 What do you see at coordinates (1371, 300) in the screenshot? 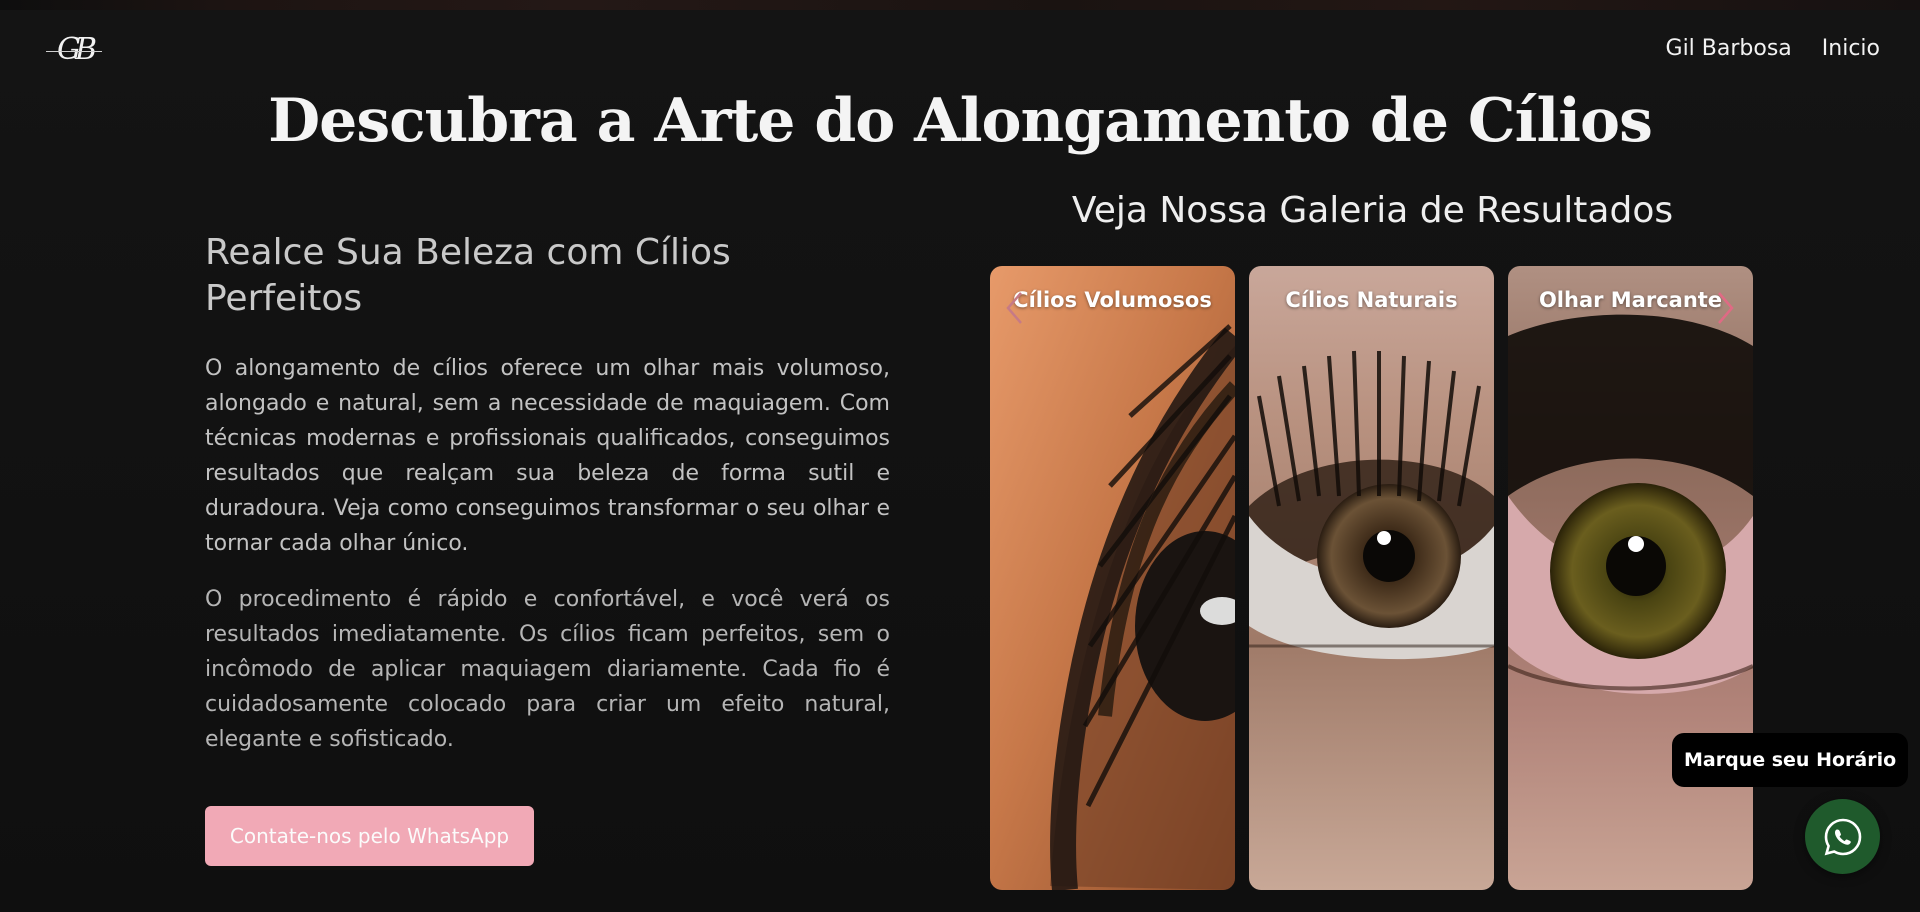
I see `card-label: Cílios Naturais` at bounding box center [1371, 300].